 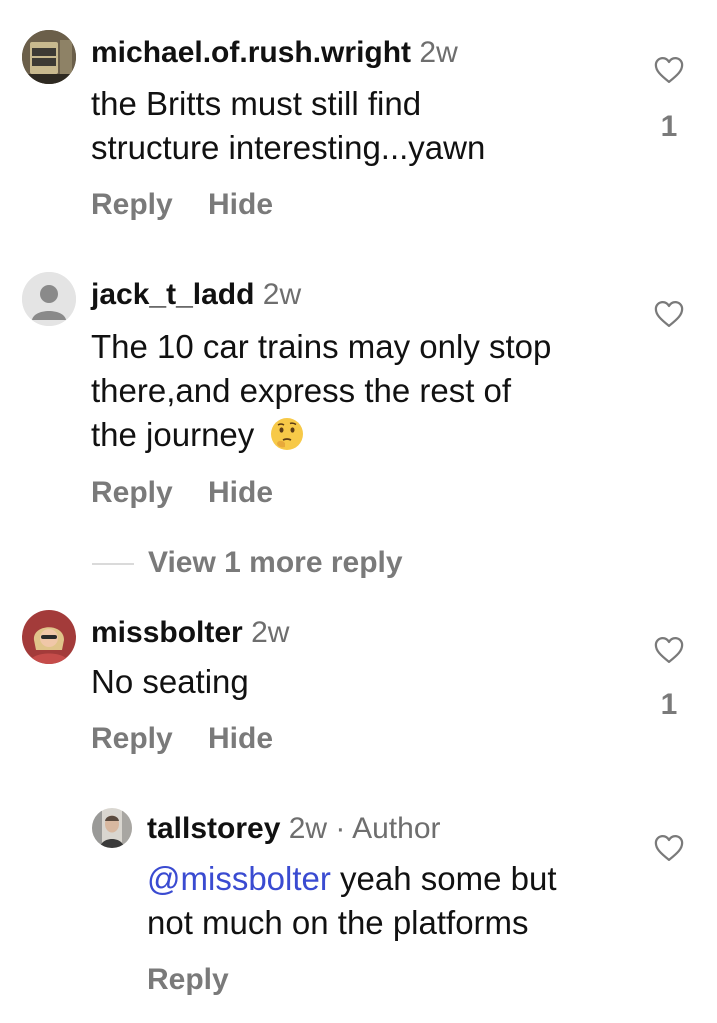 I want to click on comment-text: No seating, so click(x=170, y=681).